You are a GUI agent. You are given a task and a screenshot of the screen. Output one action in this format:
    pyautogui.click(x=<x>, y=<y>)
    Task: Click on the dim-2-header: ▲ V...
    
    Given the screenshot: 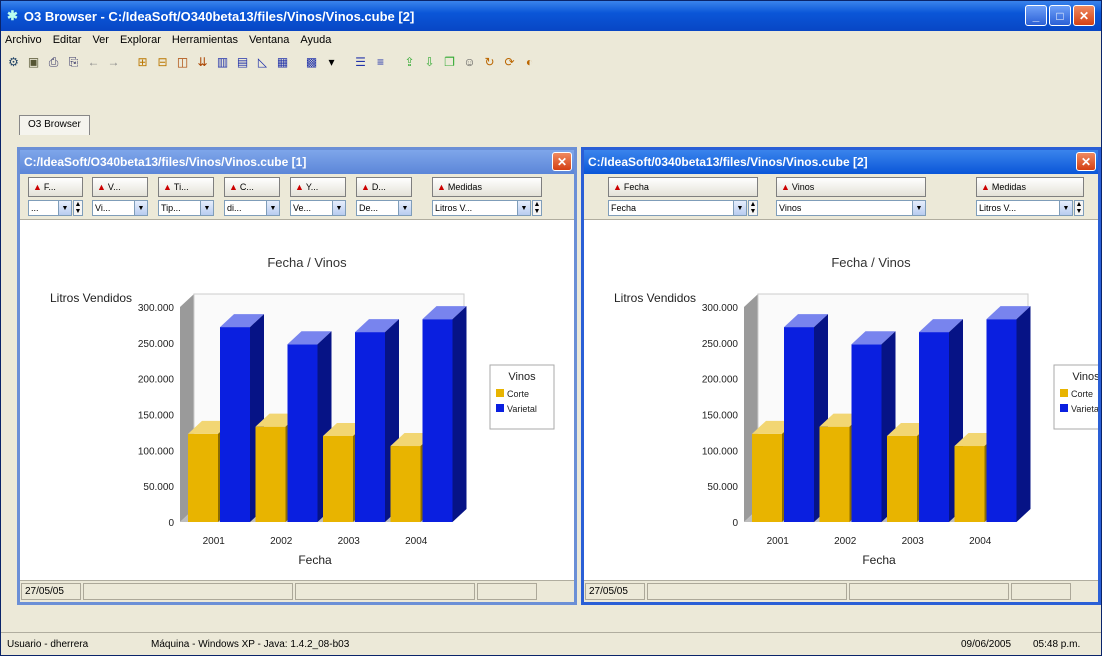 What is the action you would take?
    pyautogui.click(x=120, y=187)
    